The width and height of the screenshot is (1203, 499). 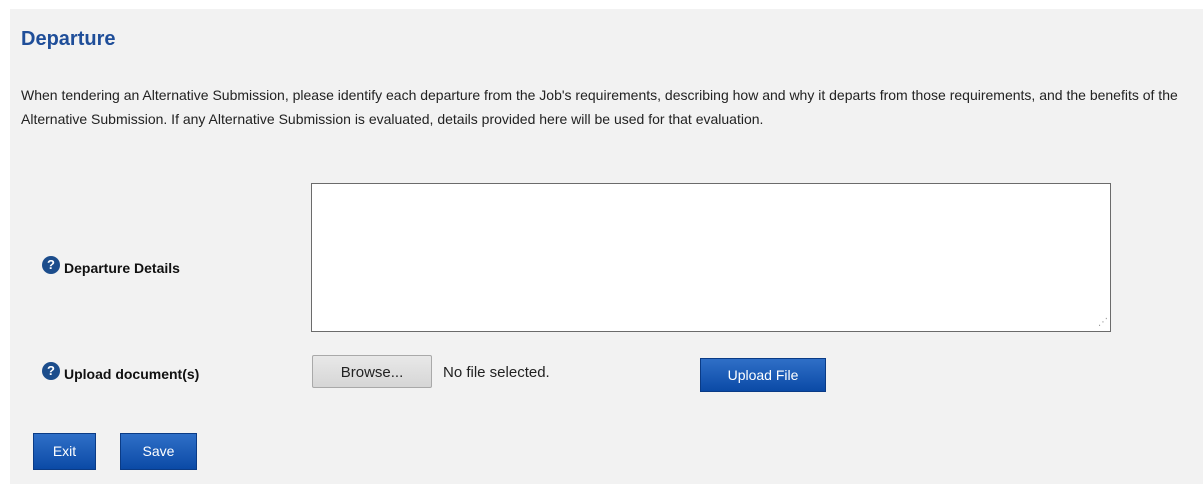 What do you see at coordinates (64, 451) in the screenshot?
I see `exit-button: Exit` at bounding box center [64, 451].